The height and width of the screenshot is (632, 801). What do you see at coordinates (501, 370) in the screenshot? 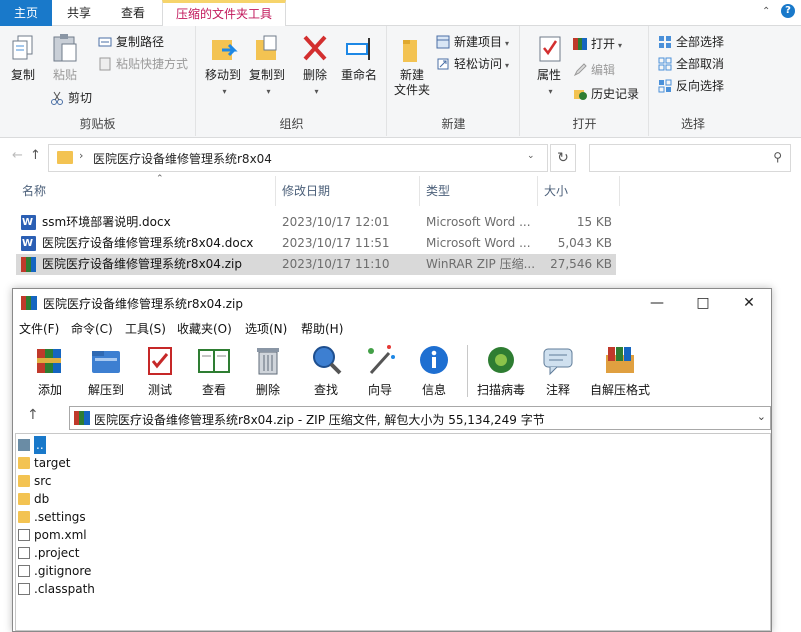
I see `scan-virus-button: 扫描病毒` at bounding box center [501, 370].